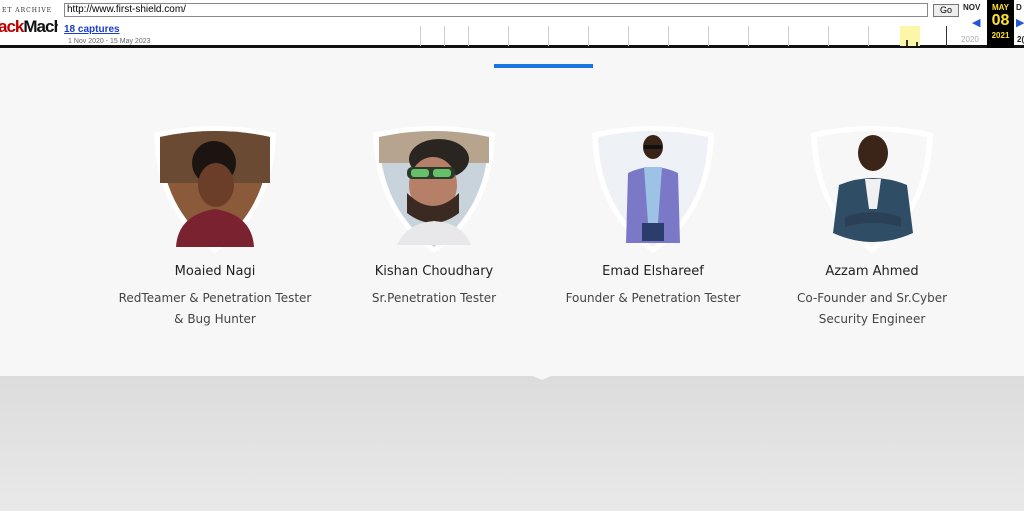 Image resolution: width=1024 pixels, height=511 pixels. Describe the element at coordinates (1000, 35) in the screenshot. I see `current-year: 2021` at that location.